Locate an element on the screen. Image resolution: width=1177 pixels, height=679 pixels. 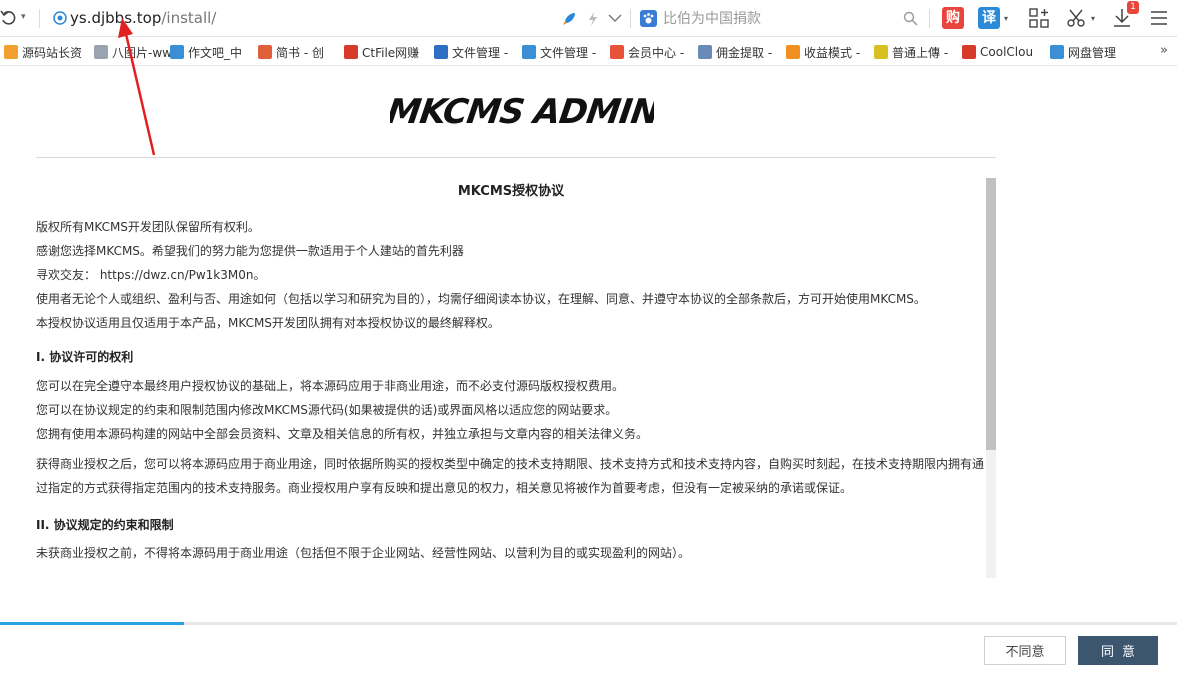
bookmark-label: 作文吧_中 is located at coordinates (215, 52).